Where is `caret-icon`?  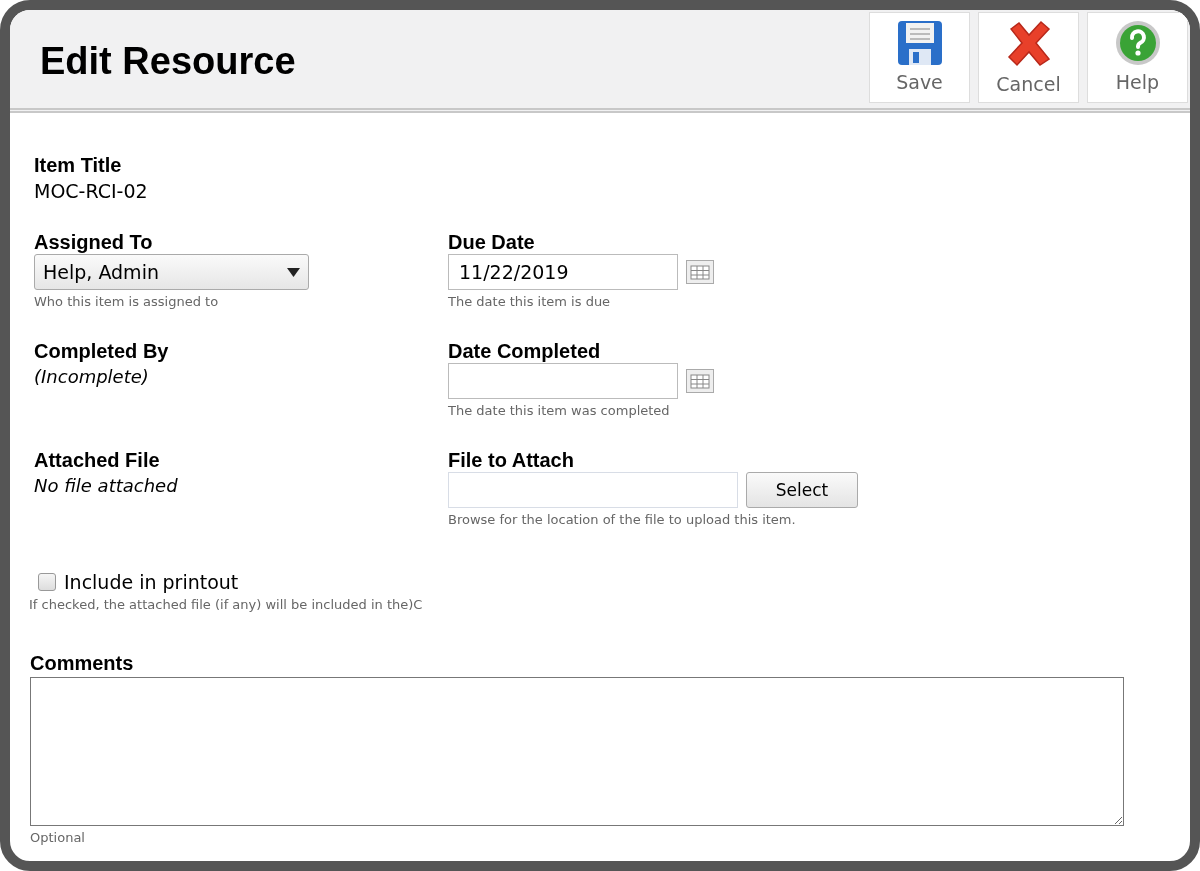 caret-icon is located at coordinates (293, 272).